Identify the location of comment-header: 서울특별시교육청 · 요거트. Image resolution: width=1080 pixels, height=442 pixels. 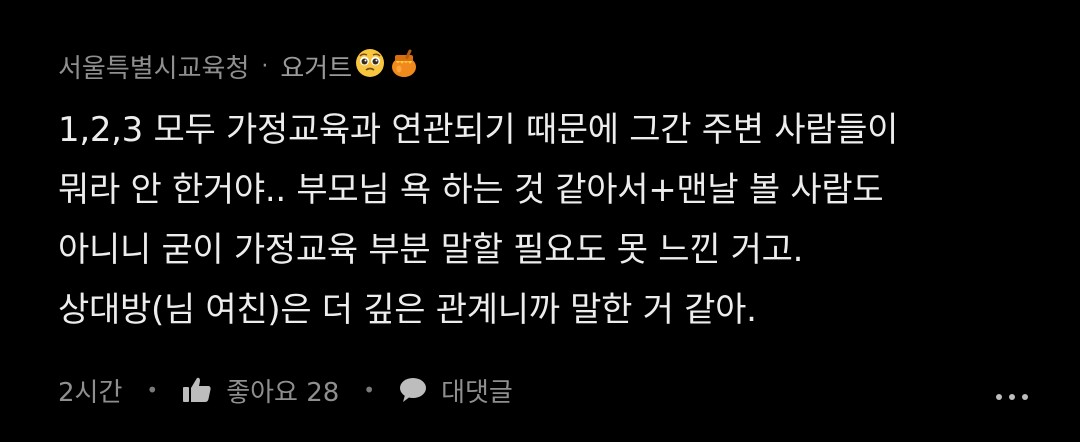
(239, 66).